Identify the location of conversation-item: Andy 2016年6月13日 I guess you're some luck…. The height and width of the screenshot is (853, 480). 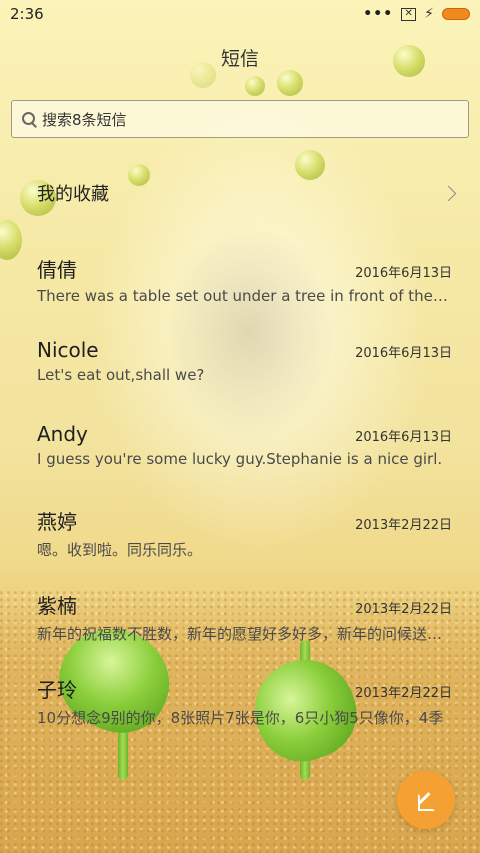
(240, 460).